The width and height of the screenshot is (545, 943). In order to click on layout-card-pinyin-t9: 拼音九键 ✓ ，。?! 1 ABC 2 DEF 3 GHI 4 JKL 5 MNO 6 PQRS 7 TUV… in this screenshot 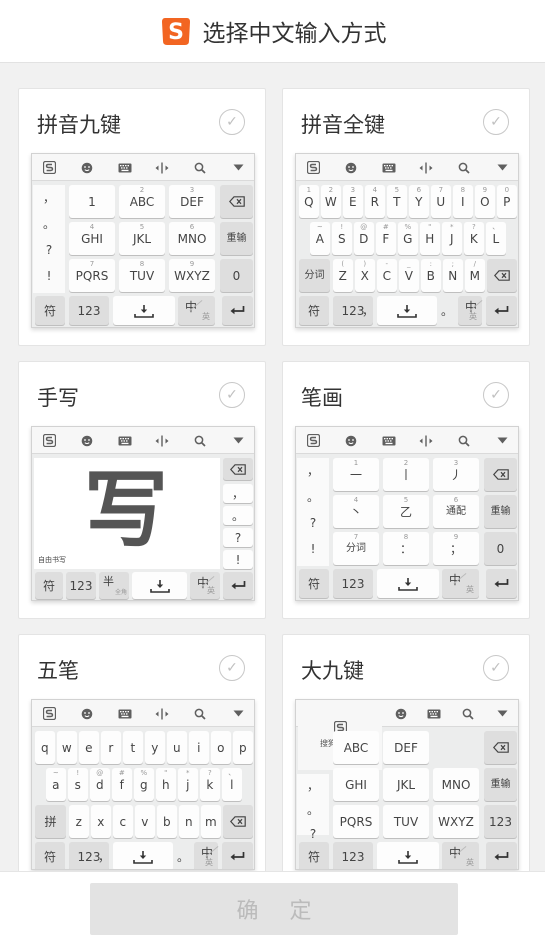, I will do `click(142, 217)`.